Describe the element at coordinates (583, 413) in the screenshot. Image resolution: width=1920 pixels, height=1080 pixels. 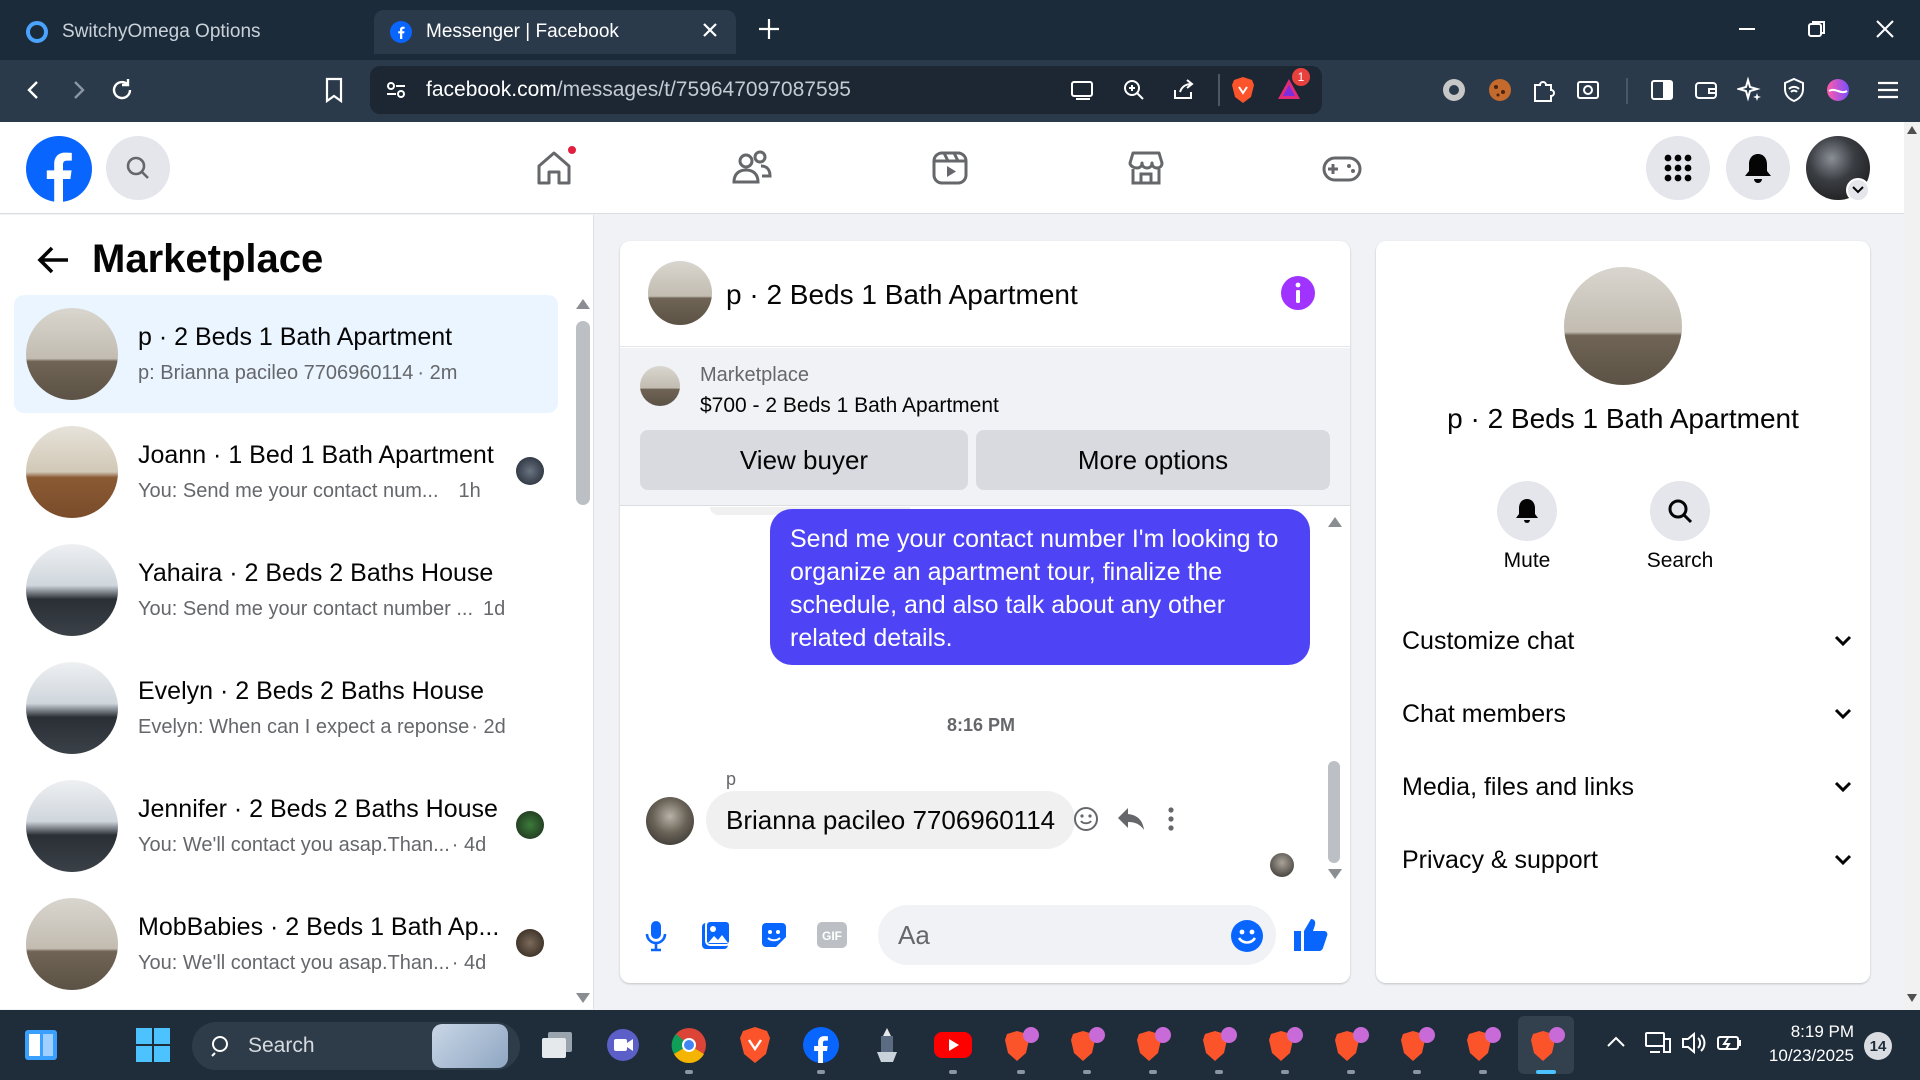
I see `list-scrollbar-thumb` at that location.